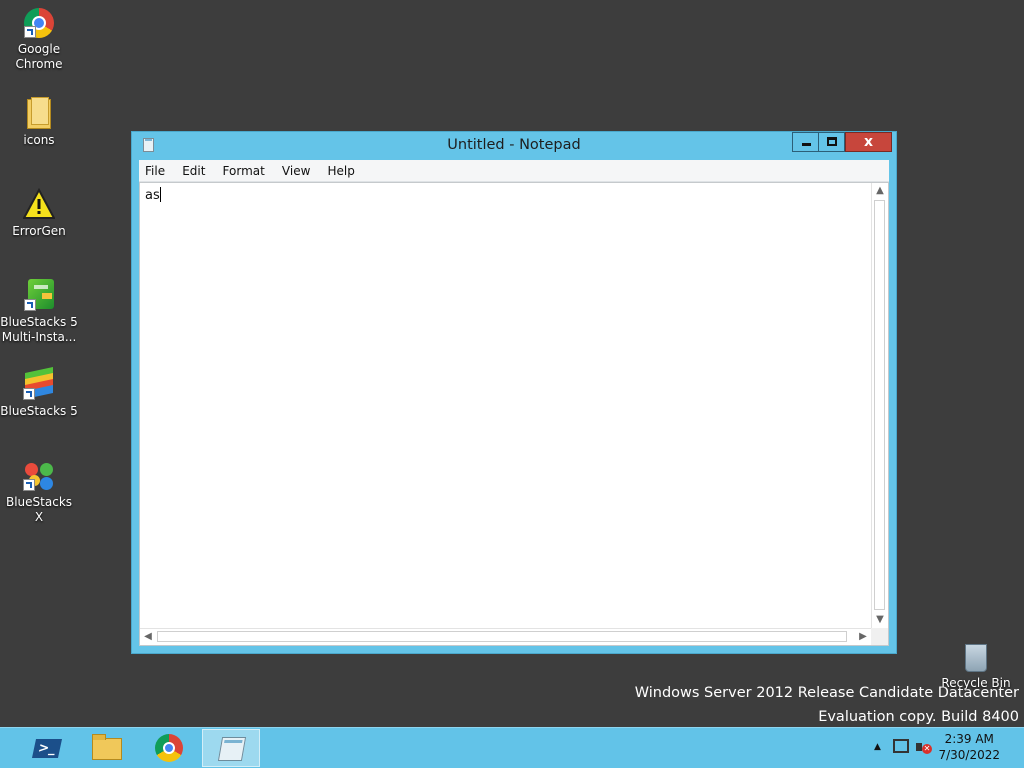  What do you see at coordinates (39, 49) in the screenshot?
I see `desktop-icon-label: Google` at bounding box center [39, 49].